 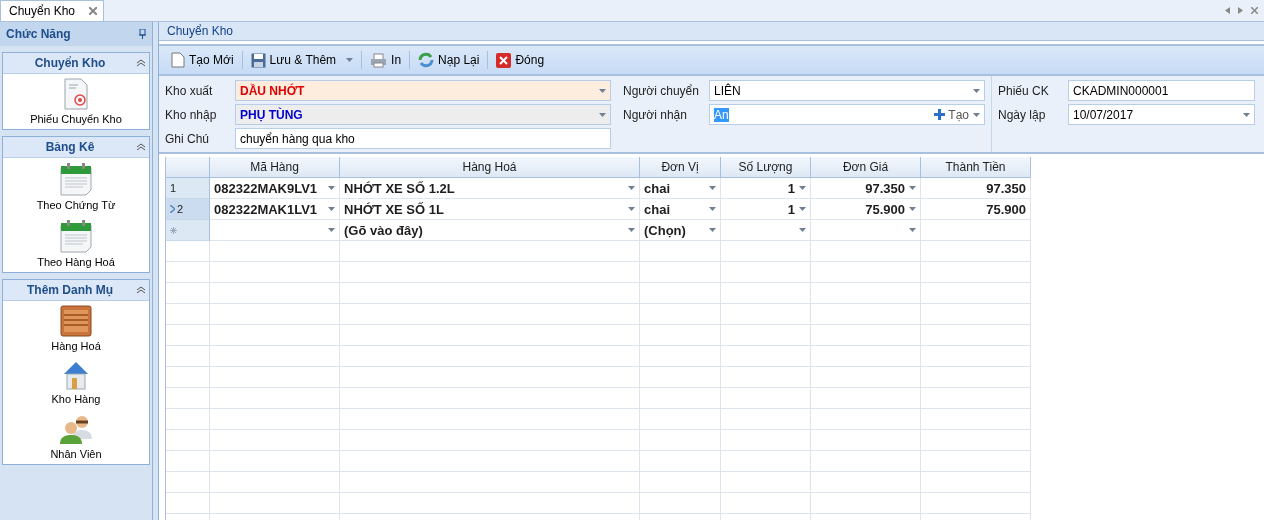 I want to click on toolbar-button: Đóng, so click(x=520, y=60).